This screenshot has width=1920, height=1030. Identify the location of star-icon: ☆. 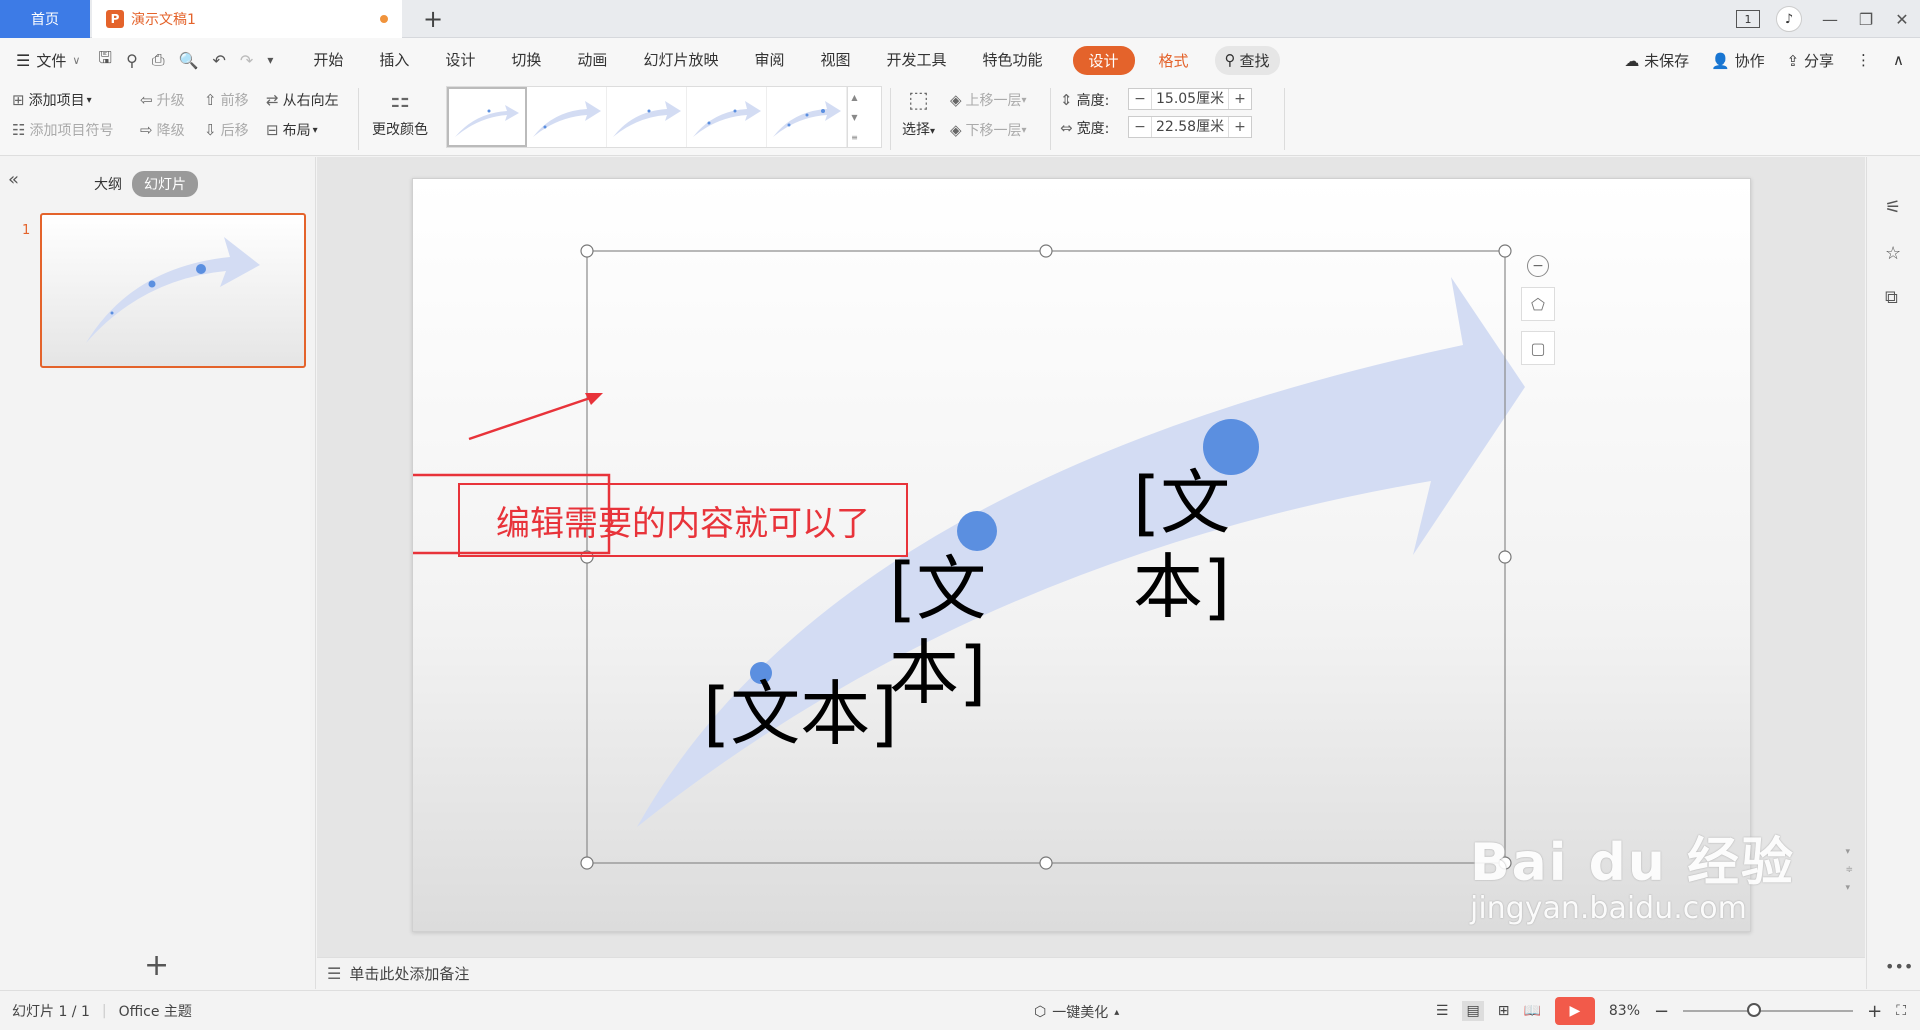
(1893, 253).